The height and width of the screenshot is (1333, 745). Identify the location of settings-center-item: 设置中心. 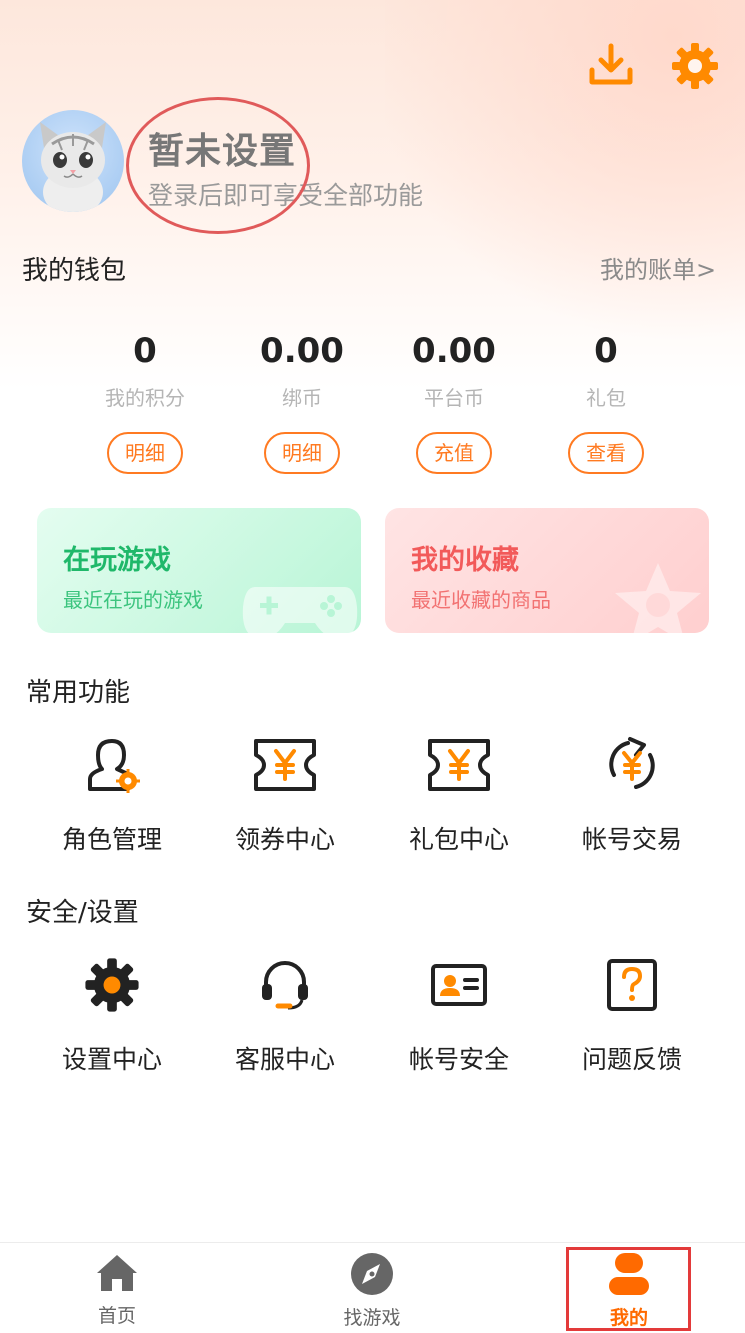
(112, 1013).